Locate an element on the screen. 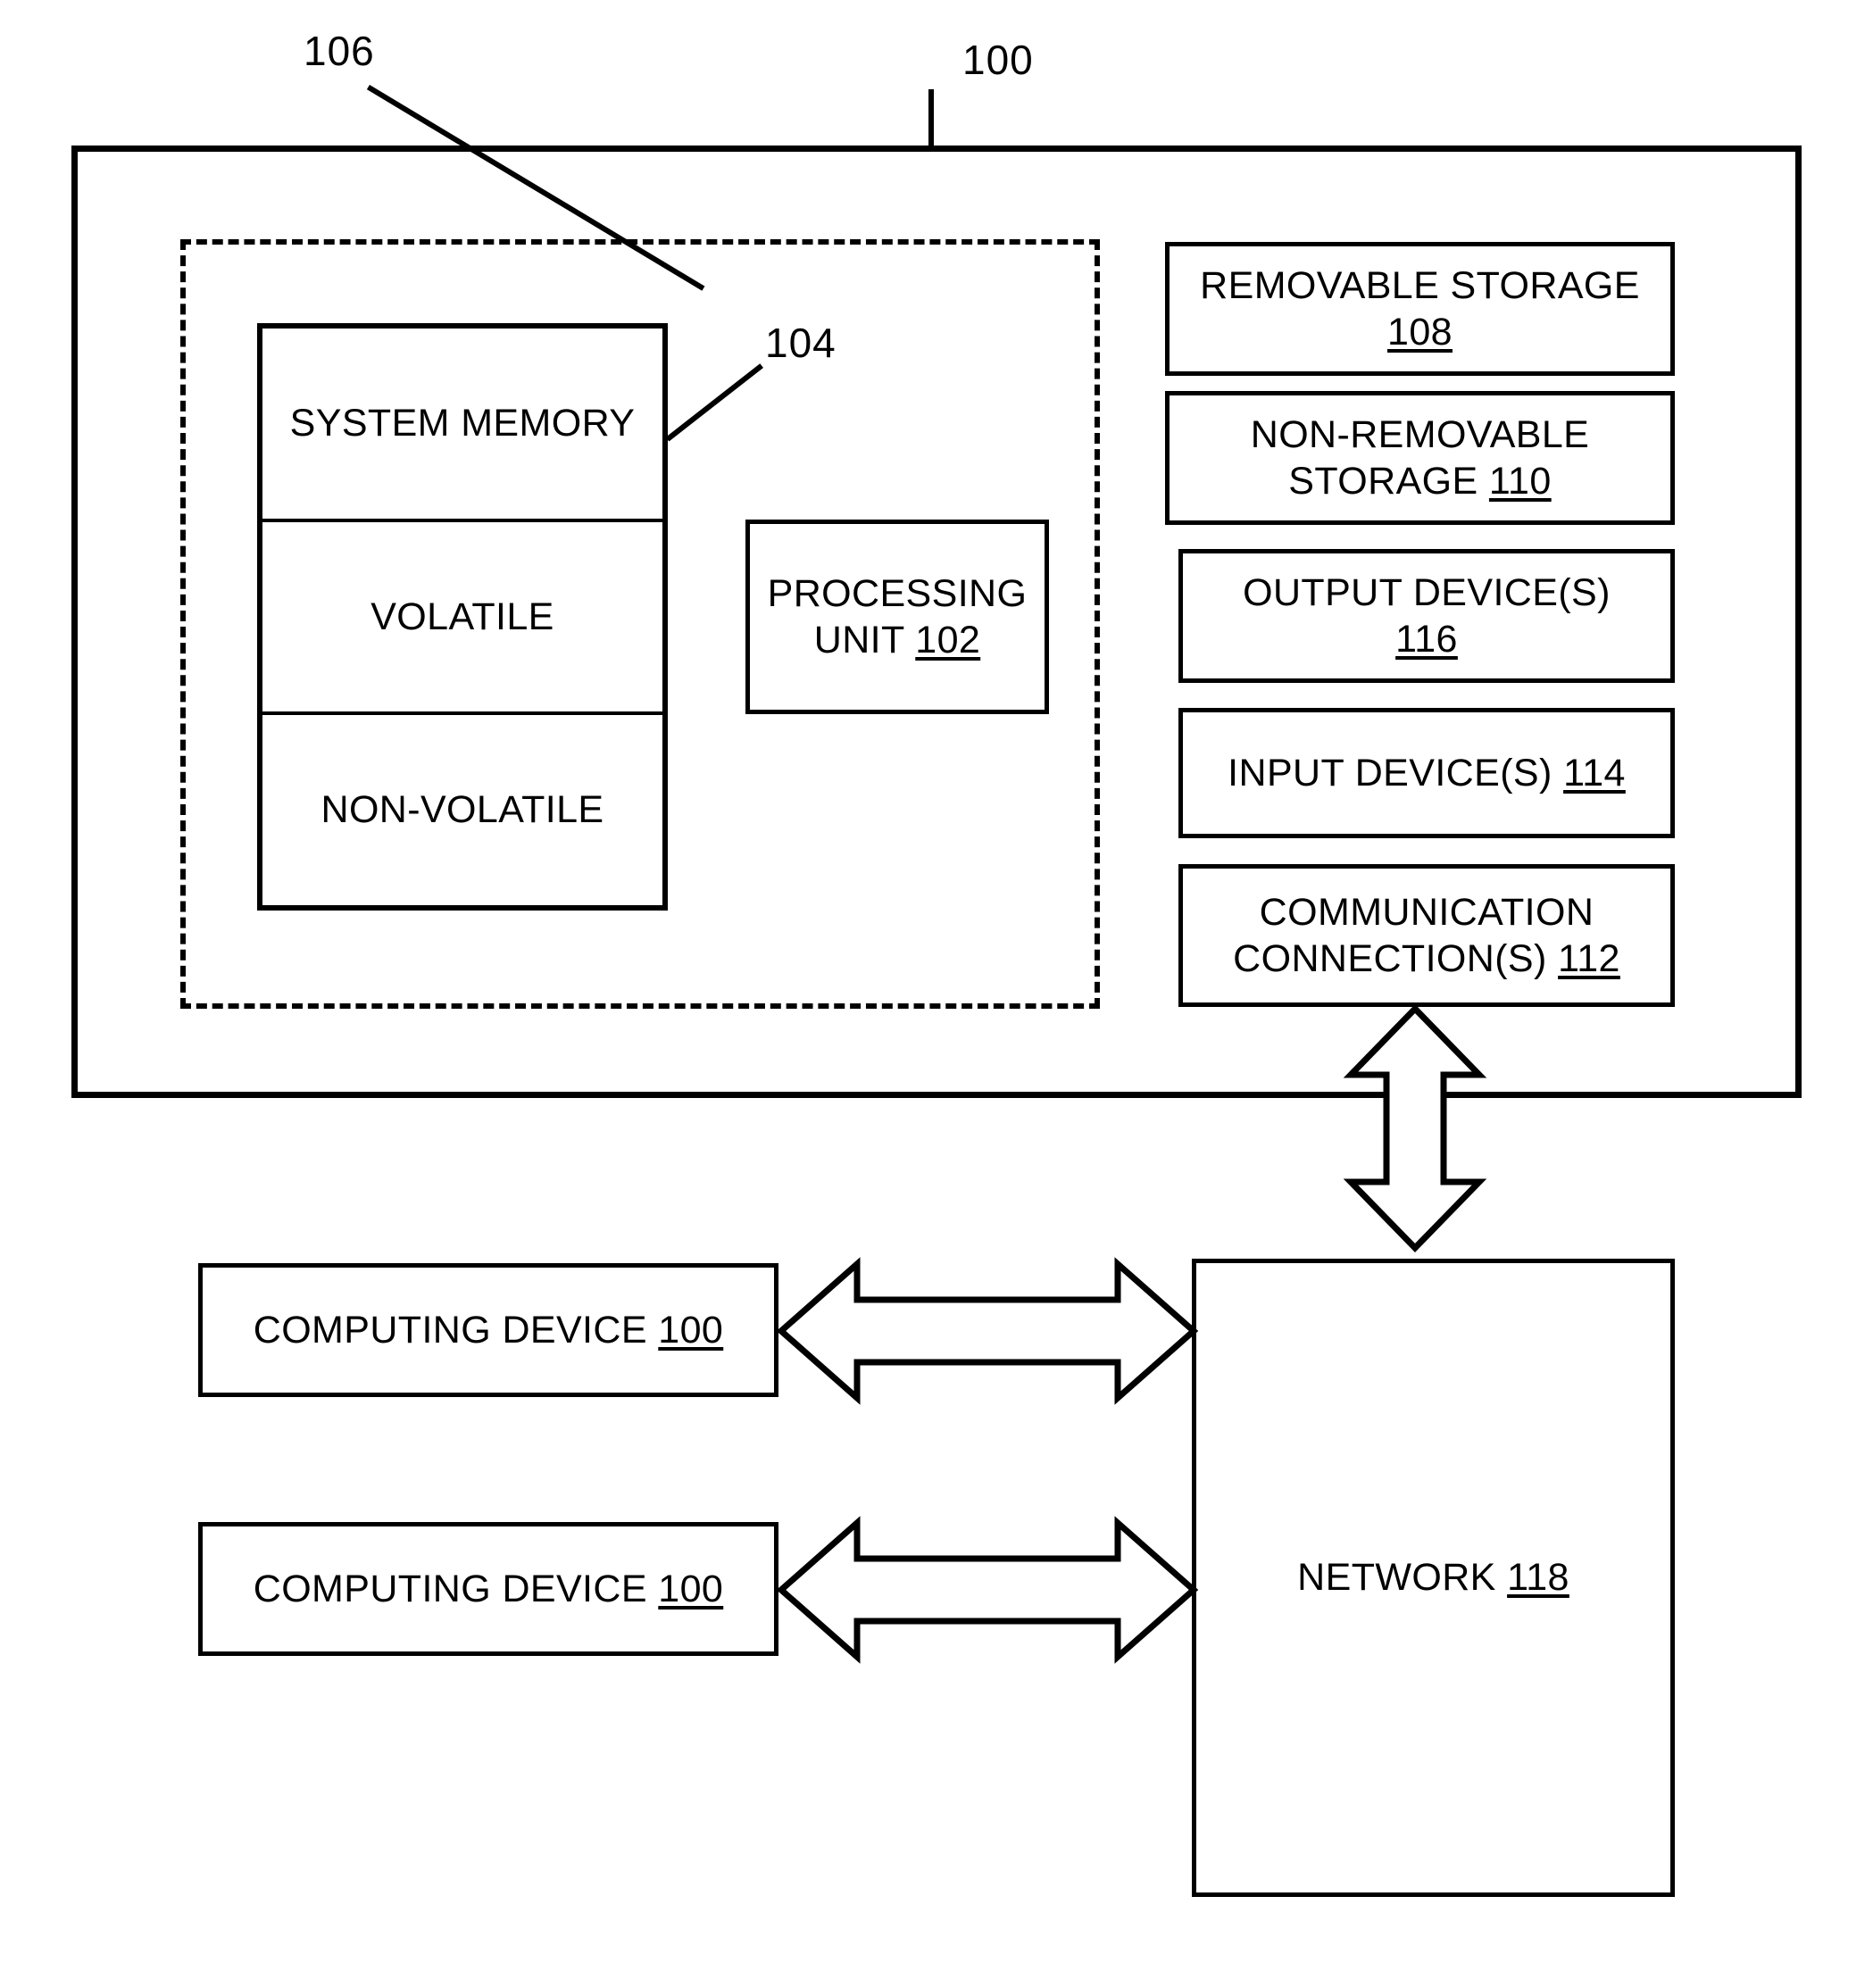 The width and height of the screenshot is (1873, 1988). memory-cell-system-memory: SYSTEM MEMORY is located at coordinates (462, 425).